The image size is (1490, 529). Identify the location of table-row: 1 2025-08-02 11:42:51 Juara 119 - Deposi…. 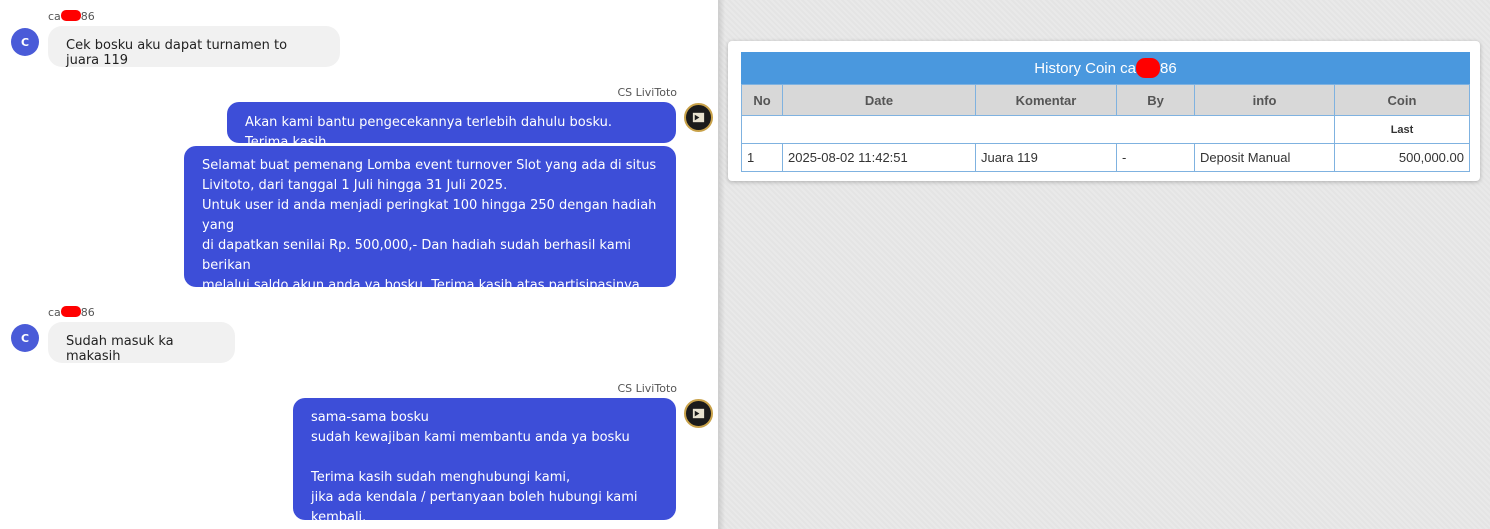
(1105, 157).